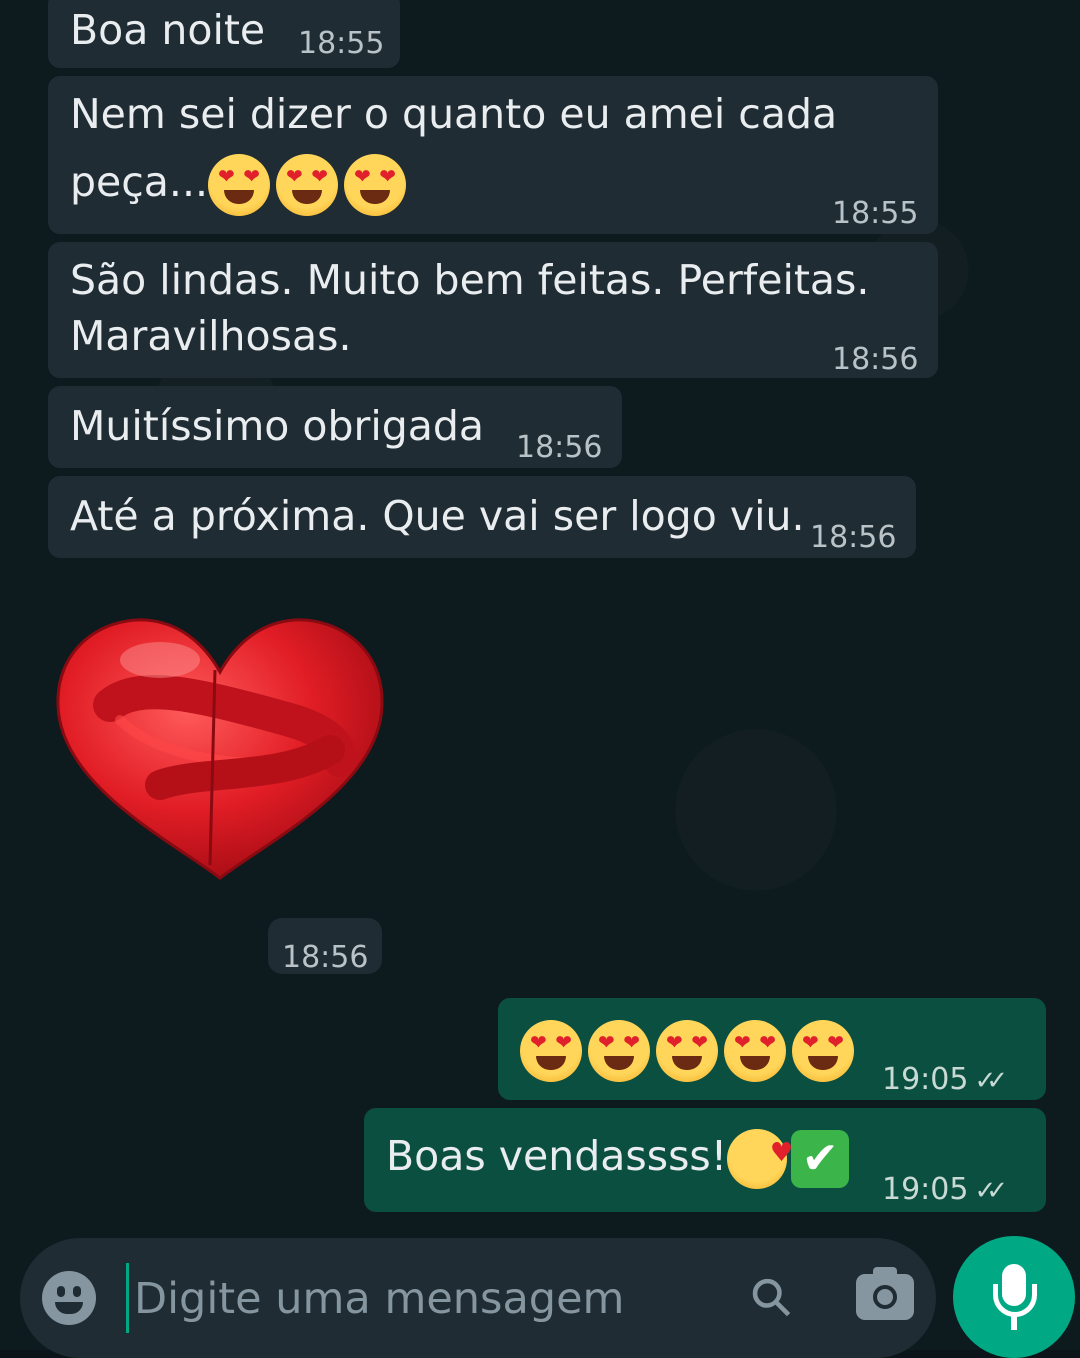 Image resolution: width=1080 pixels, height=1358 pixels. I want to click on message-text: Boa noite, so click(168, 30).